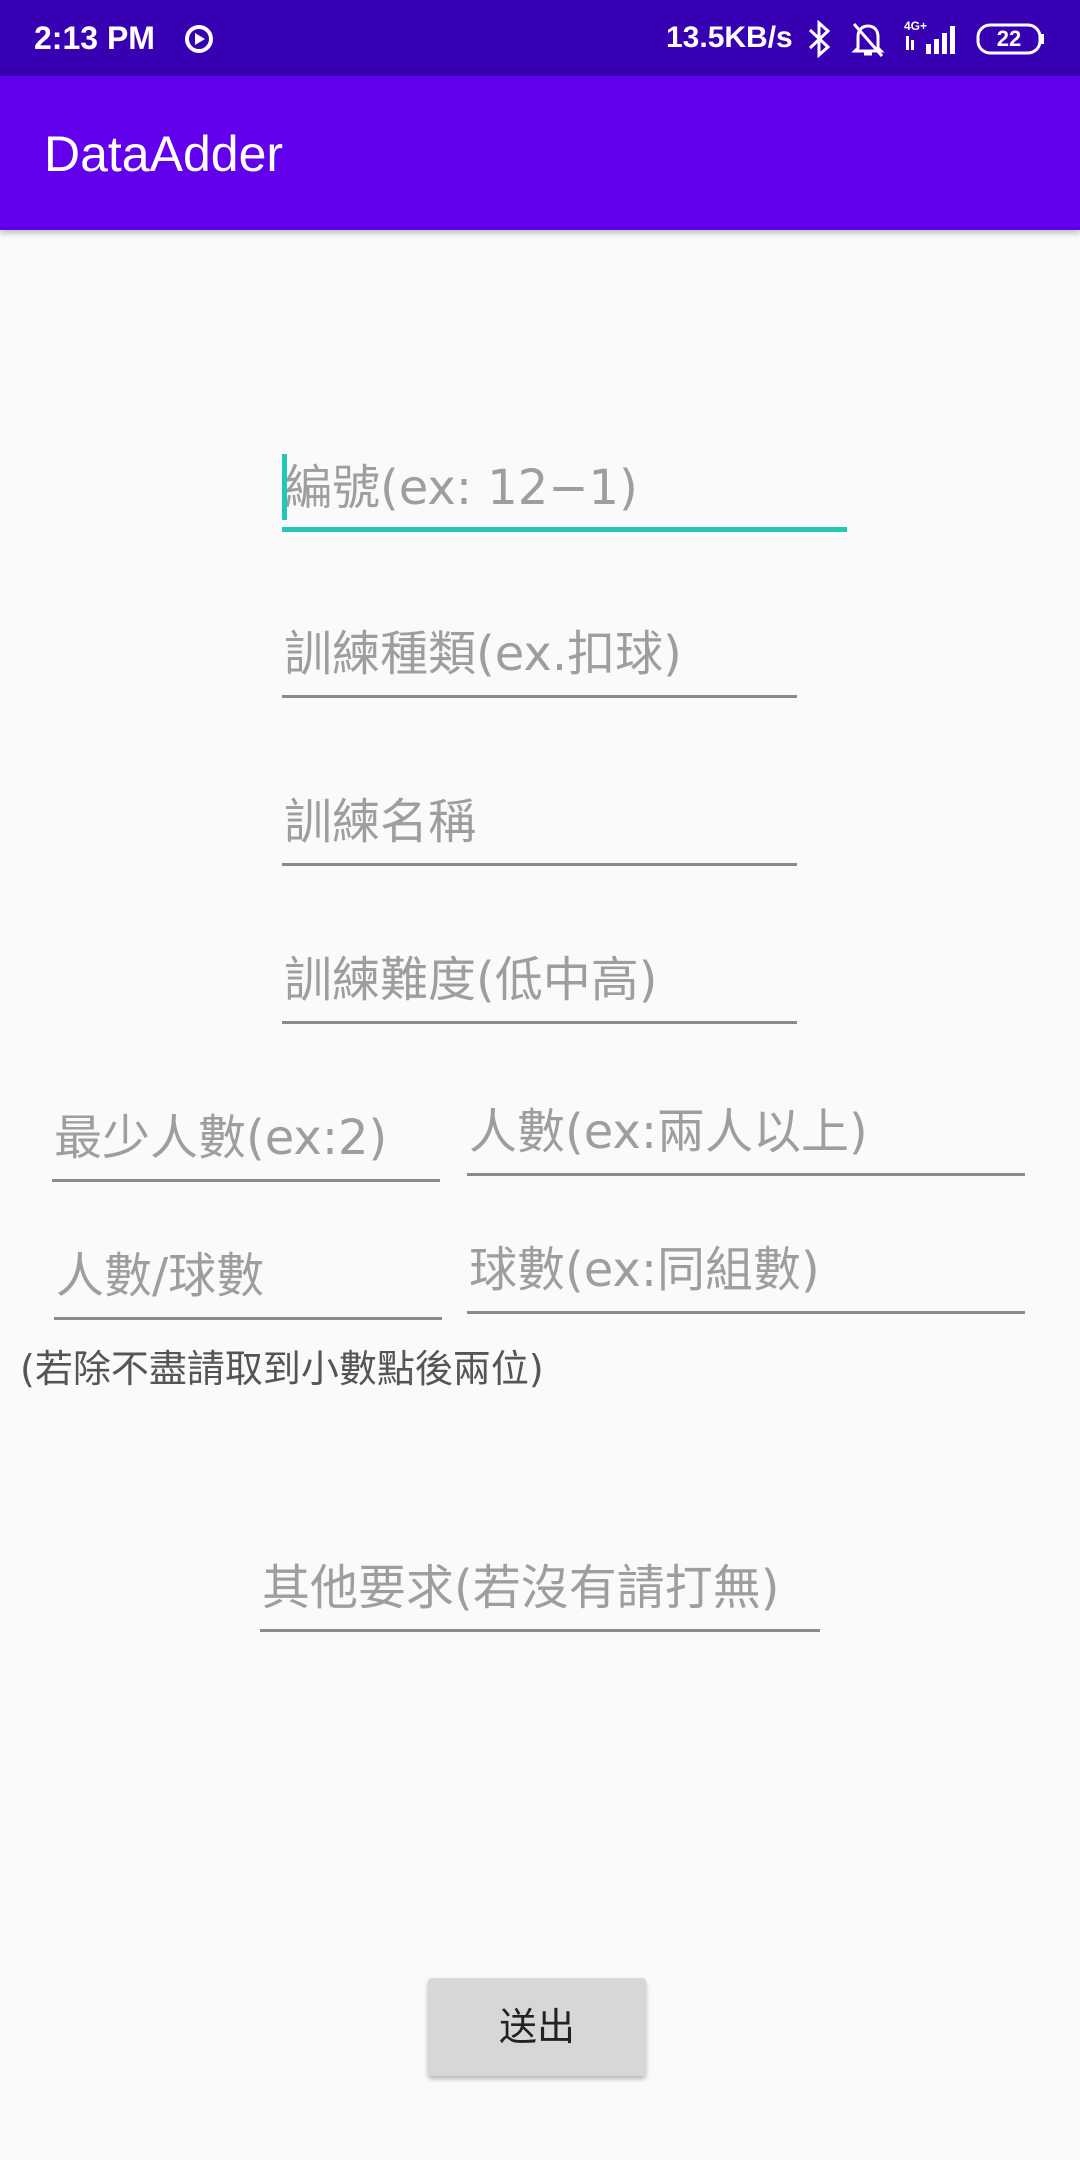  I want to click on id-field: 編號(ex: 12−1), so click(564, 491).